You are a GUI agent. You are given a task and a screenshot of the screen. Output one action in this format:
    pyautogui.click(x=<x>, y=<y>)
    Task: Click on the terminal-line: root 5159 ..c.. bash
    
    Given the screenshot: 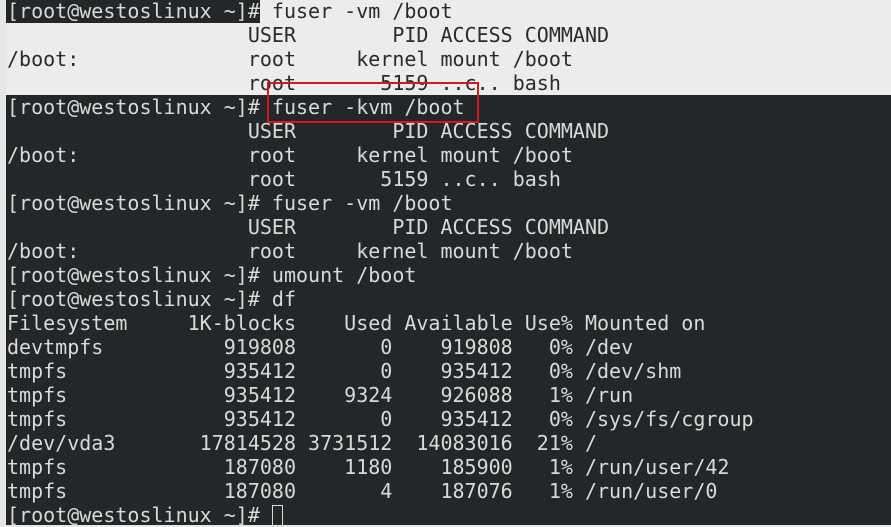 What is the action you would take?
    pyautogui.click(x=448, y=179)
    